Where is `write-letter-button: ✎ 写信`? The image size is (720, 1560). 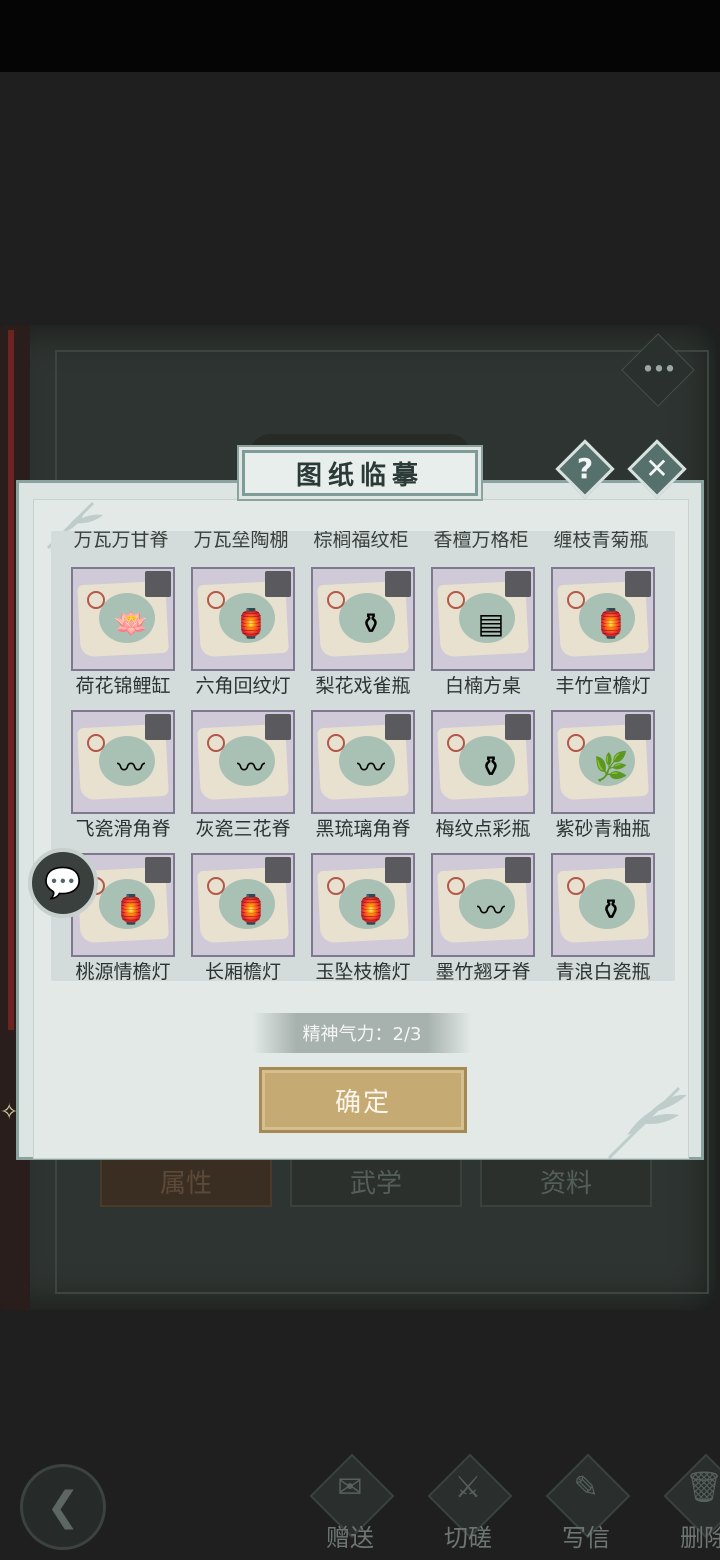 write-letter-button: ✎ 写信 is located at coordinates (587, 1504).